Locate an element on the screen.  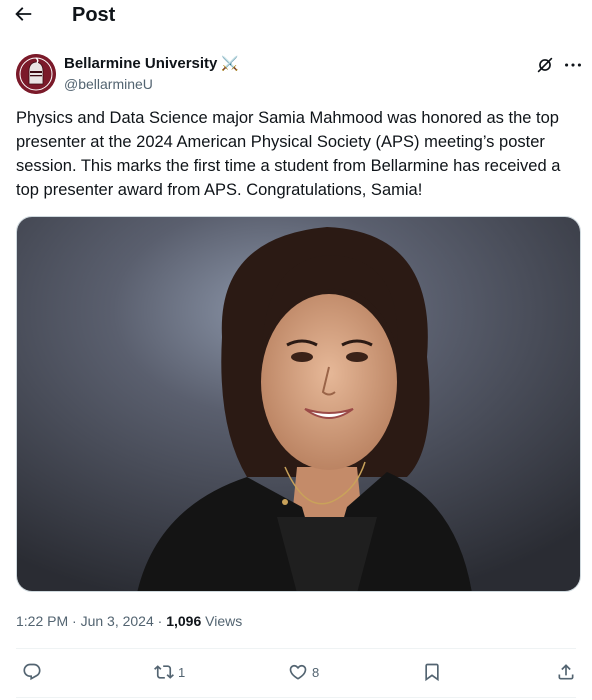
post-timestamp: 1:22 PM · Jun 3, 2024 · is located at coordinates (91, 621).